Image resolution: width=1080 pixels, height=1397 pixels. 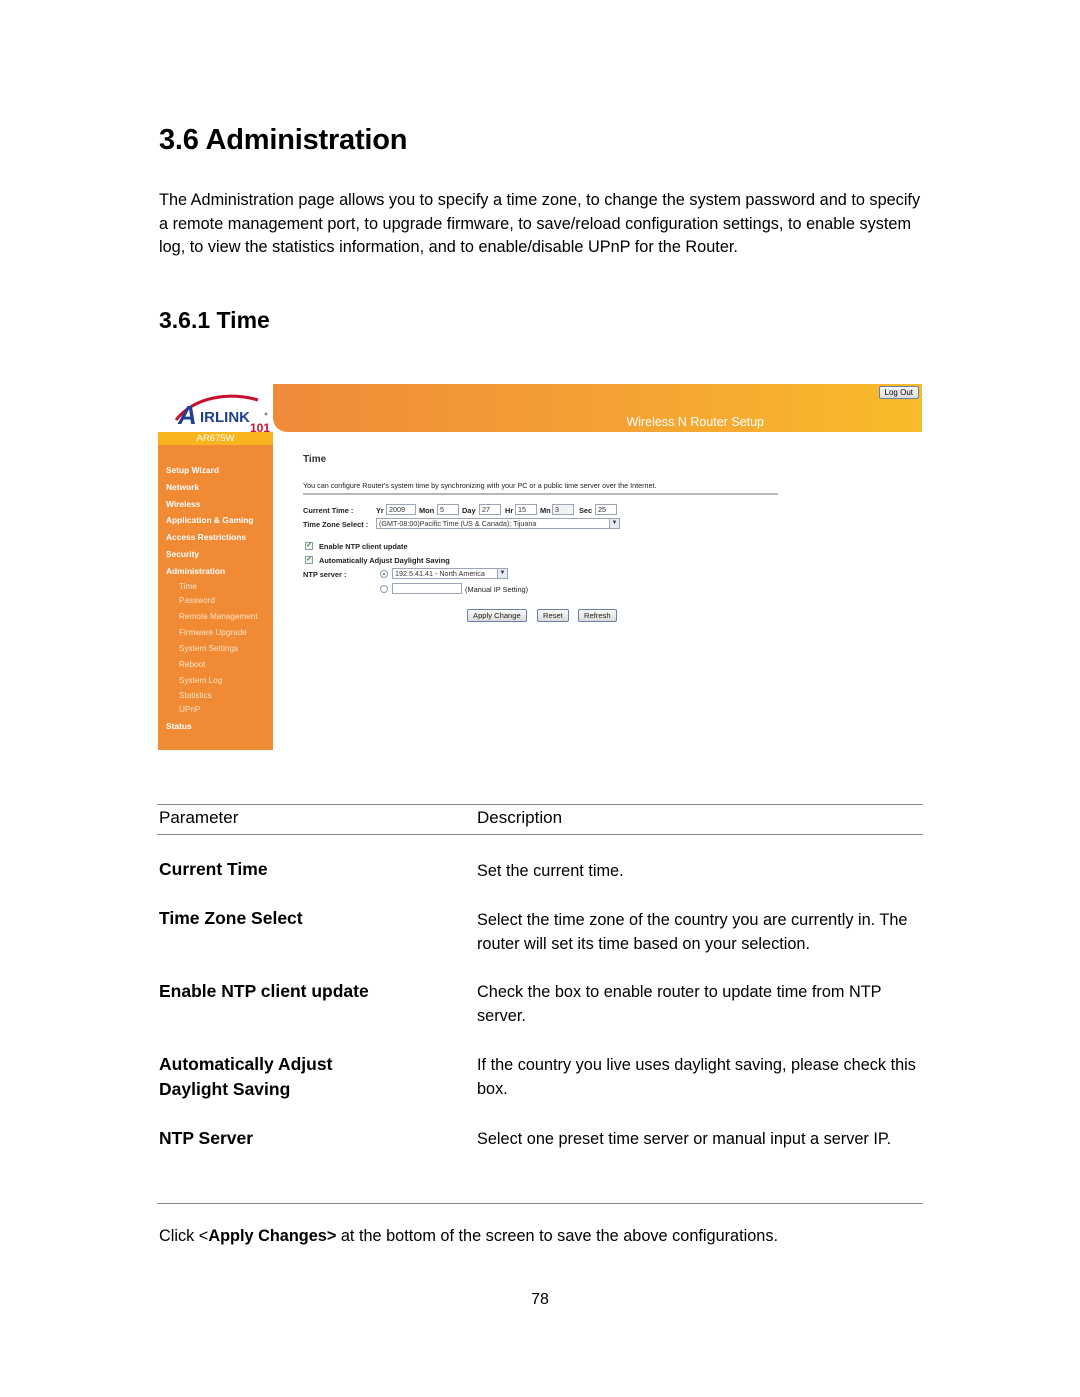 What do you see at coordinates (526, 509) in the screenshot?
I see `hour-input: 15` at bounding box center [526, 509].